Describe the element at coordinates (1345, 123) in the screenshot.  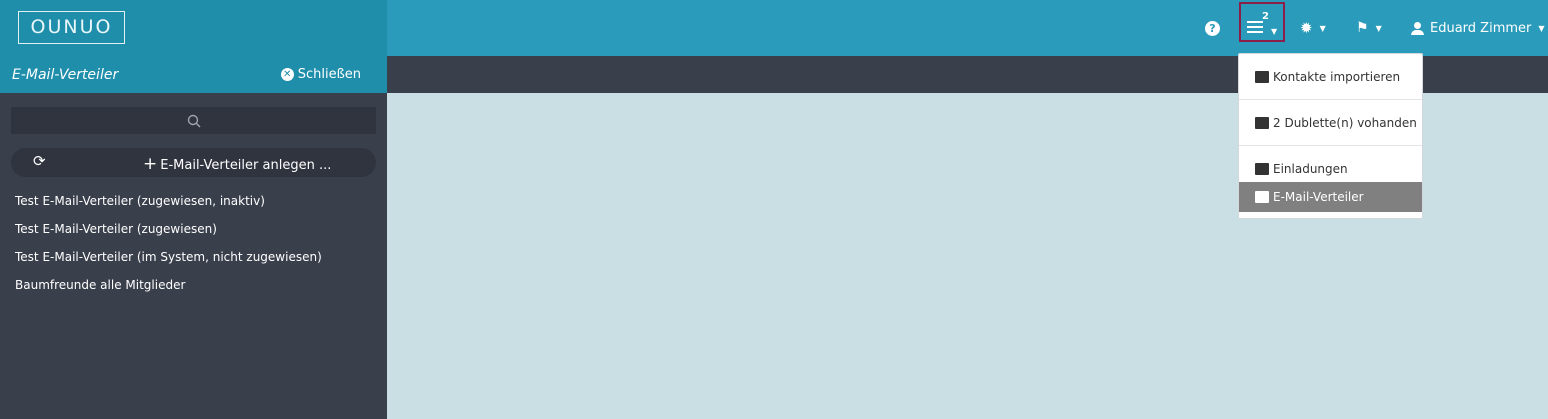
I see `menu-item-label: 2 Dublette(n) vohanden` at that location.